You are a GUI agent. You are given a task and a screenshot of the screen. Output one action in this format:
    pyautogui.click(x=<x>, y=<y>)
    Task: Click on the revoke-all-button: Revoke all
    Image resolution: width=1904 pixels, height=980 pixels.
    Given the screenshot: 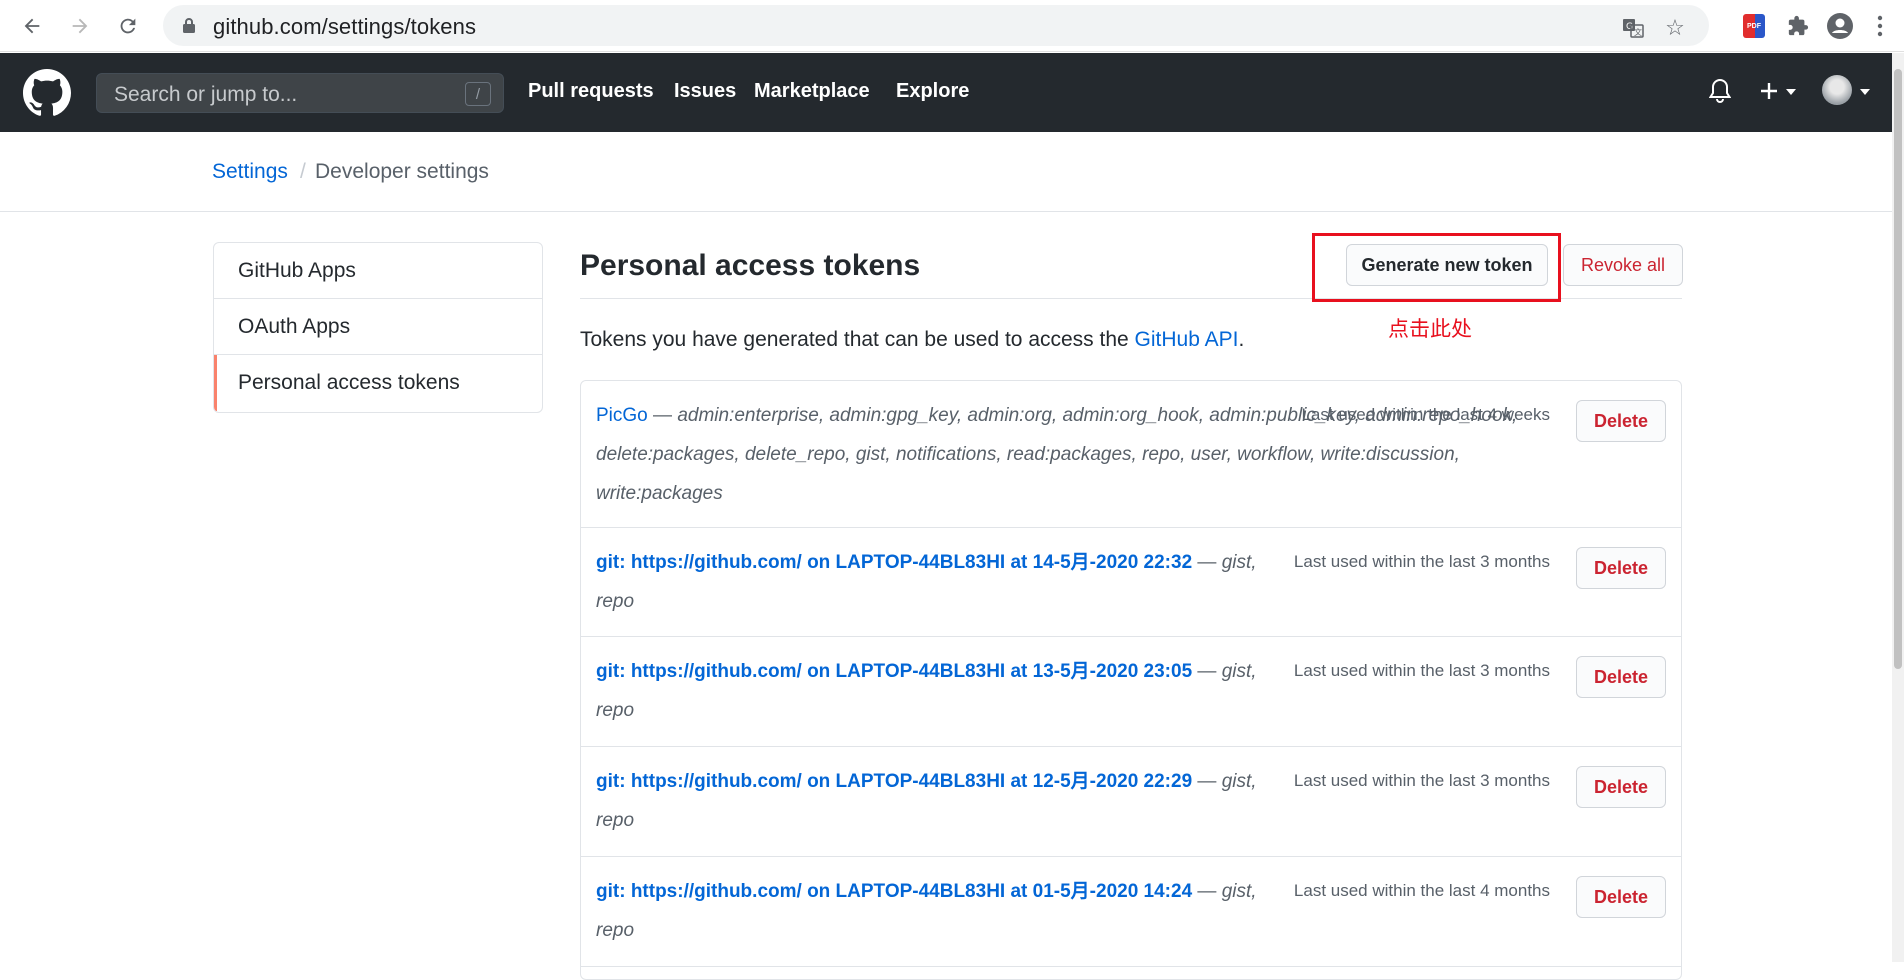 What is the action you would take?
    pyautogui.click(x=1623, y=265)
    